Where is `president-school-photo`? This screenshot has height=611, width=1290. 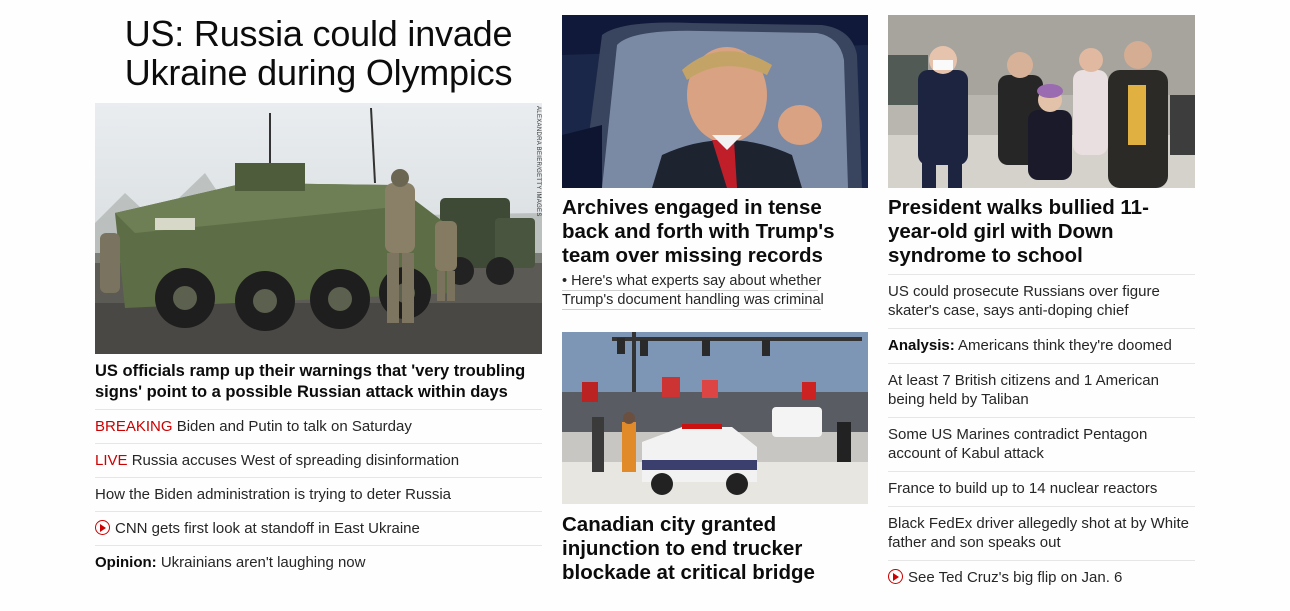
president-school-photo is located at coordinates (1041, 101).